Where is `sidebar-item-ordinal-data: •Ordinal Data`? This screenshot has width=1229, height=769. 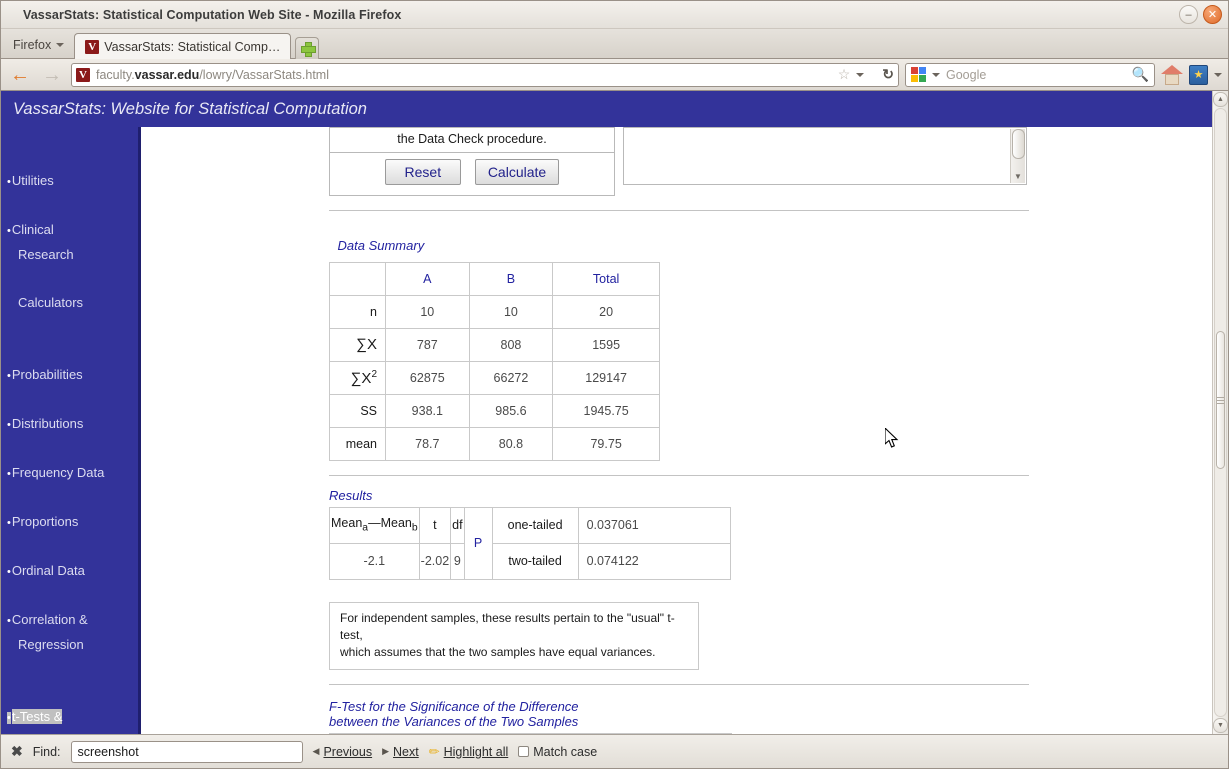
sidebar-item-ordinal-data: •Ordinal Data is located at coordinates (71, 559).